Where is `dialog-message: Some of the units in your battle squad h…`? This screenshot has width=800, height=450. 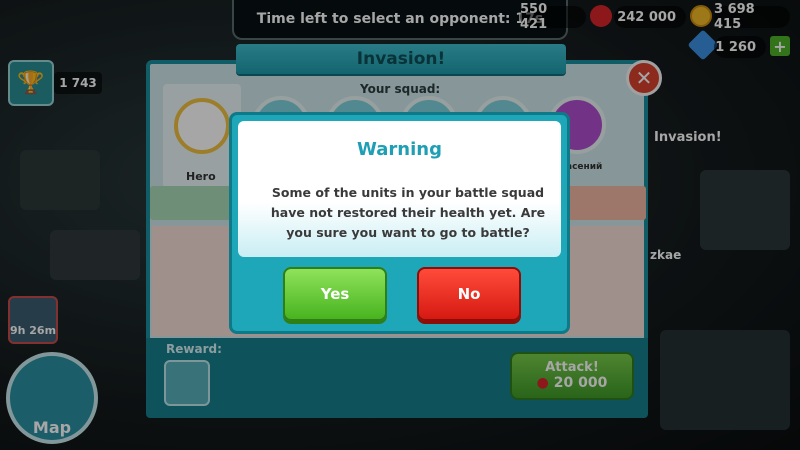 dialog-message: Some of the units in your battle squad h… is located at coordinates (408, 212).